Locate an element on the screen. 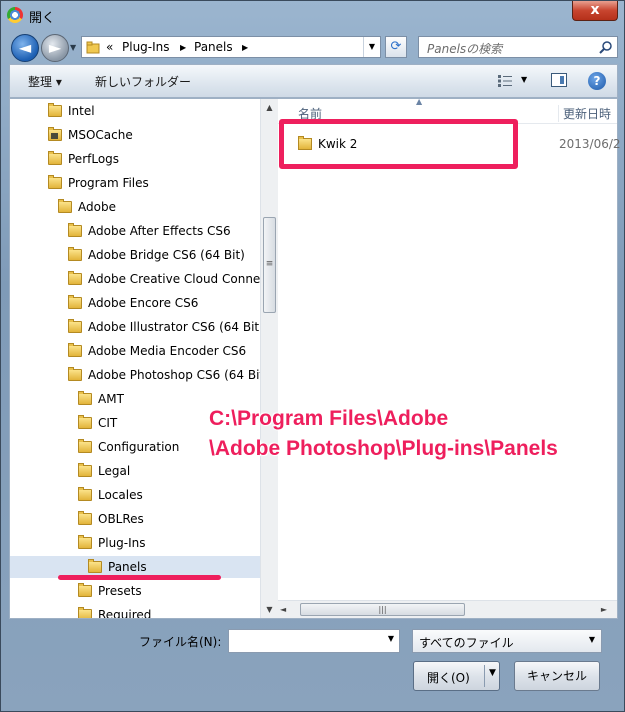 This screenshot has height=712, width=625. organize-button: 整理 ▾ is located at coordinates (45, 81).